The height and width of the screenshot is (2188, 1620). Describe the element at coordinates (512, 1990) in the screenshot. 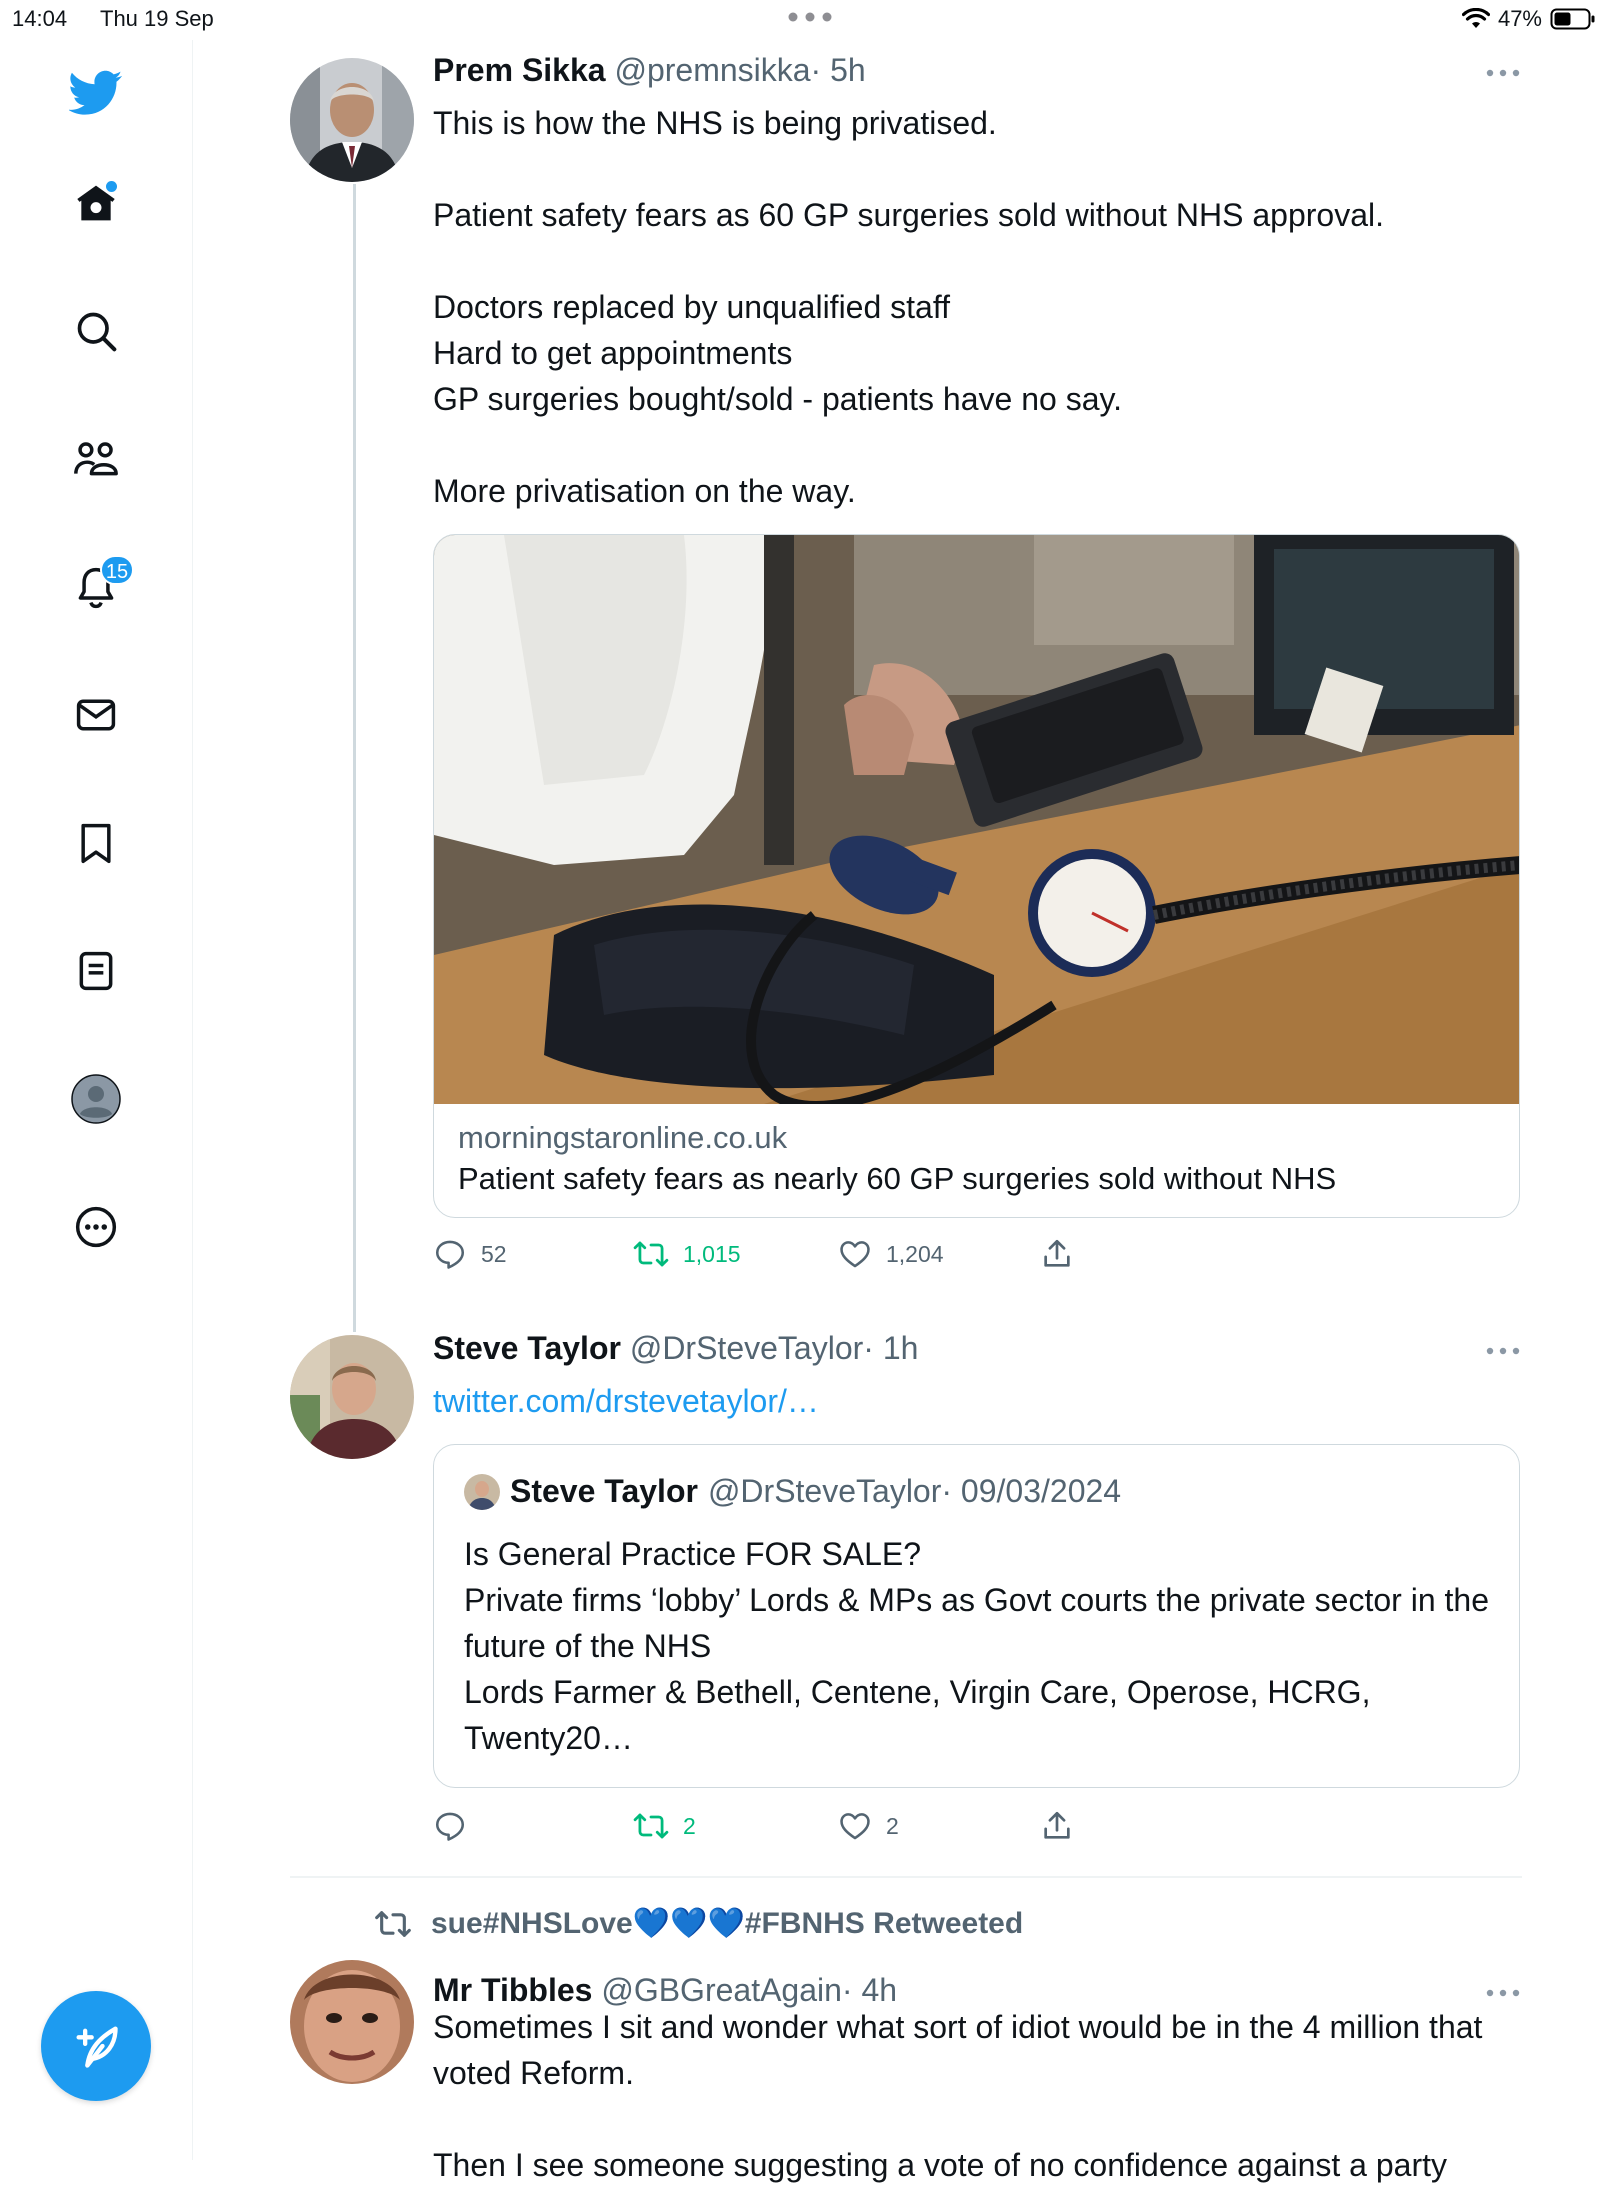

I see `author-name: Mr Tibbles` at that location.